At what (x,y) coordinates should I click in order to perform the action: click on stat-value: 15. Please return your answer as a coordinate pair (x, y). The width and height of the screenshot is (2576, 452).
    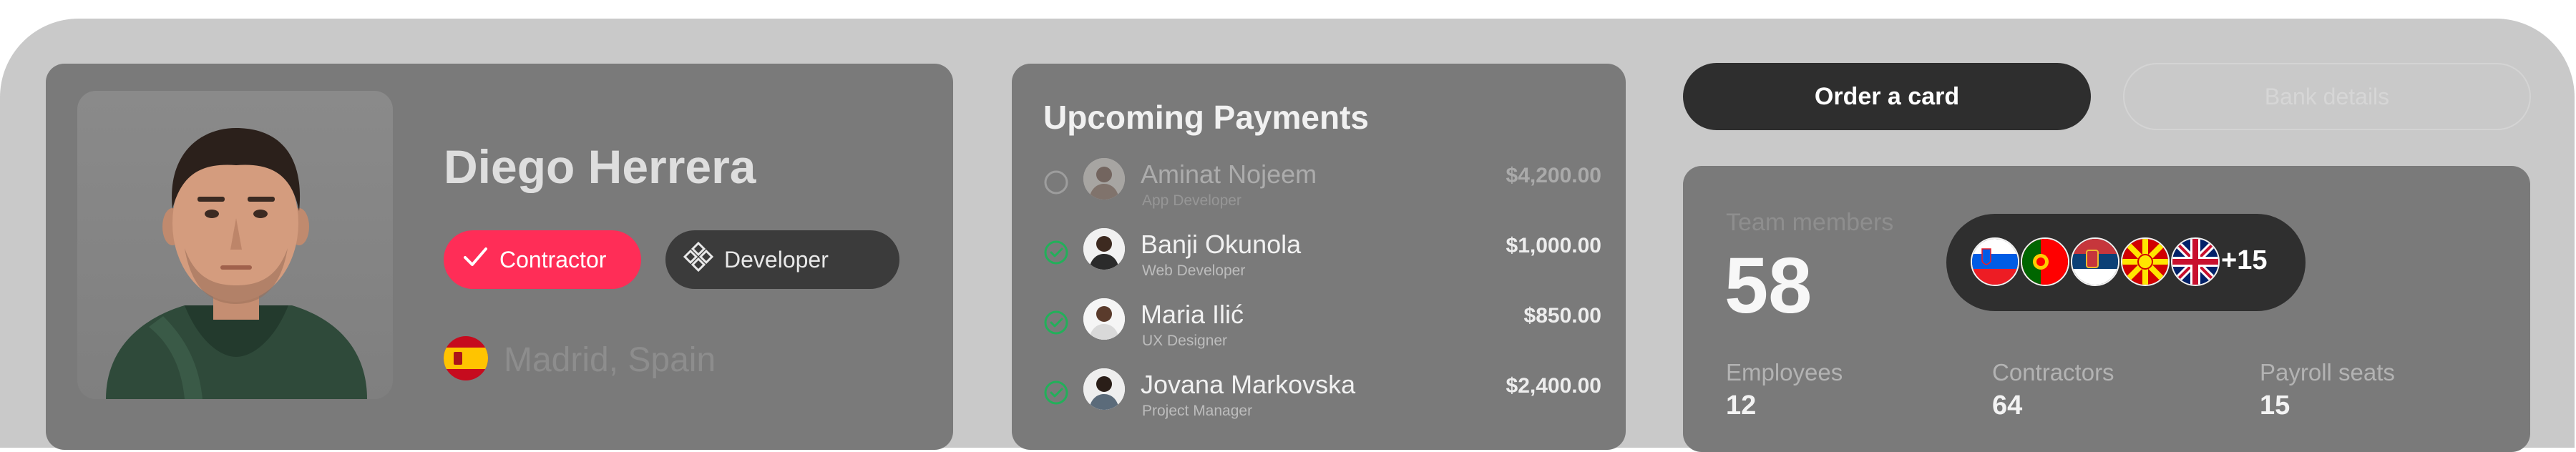
    Looking at the image, I should click on (2275, 405).